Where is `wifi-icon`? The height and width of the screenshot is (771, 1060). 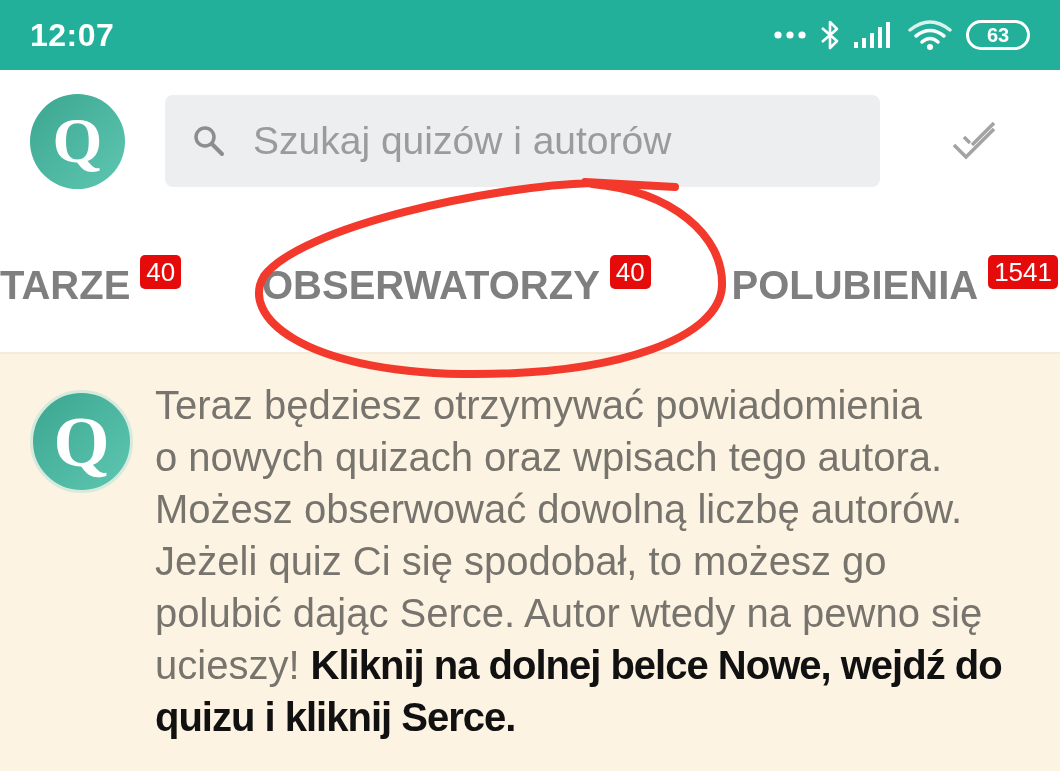
wifi-icon is located at coordinates (930, 35).